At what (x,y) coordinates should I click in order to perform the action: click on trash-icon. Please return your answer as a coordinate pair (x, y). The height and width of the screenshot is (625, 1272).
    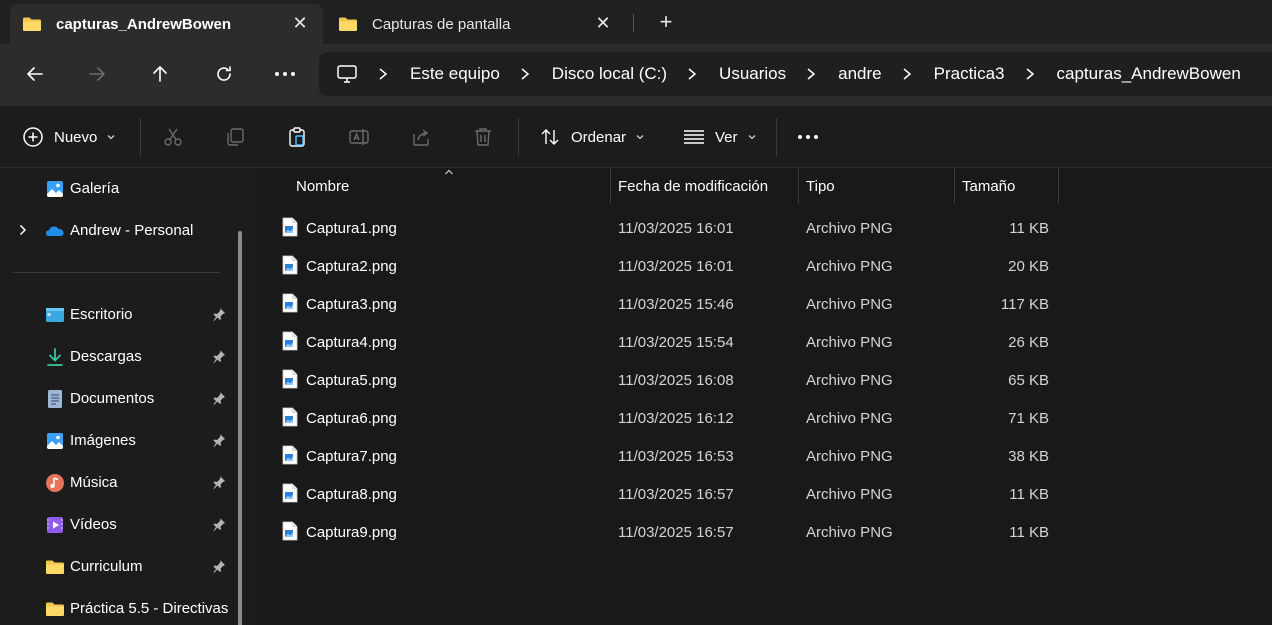
    Looking at the image, I should click on (483, 137).